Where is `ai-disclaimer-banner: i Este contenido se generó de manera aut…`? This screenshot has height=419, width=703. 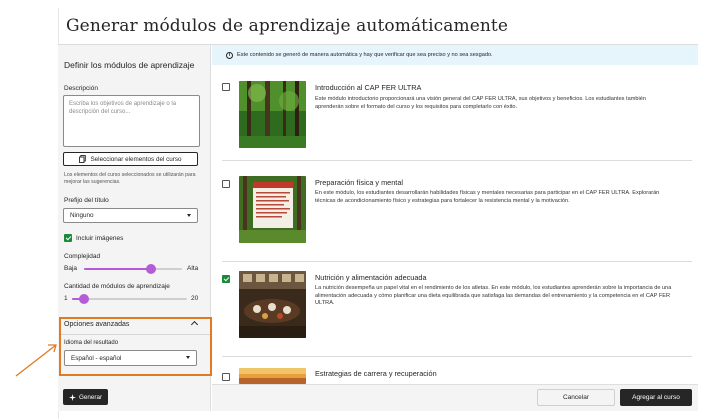 ai-disclaimer-banner: i Este contenido se generó de manera aut… is located at coordinates (455, 55).